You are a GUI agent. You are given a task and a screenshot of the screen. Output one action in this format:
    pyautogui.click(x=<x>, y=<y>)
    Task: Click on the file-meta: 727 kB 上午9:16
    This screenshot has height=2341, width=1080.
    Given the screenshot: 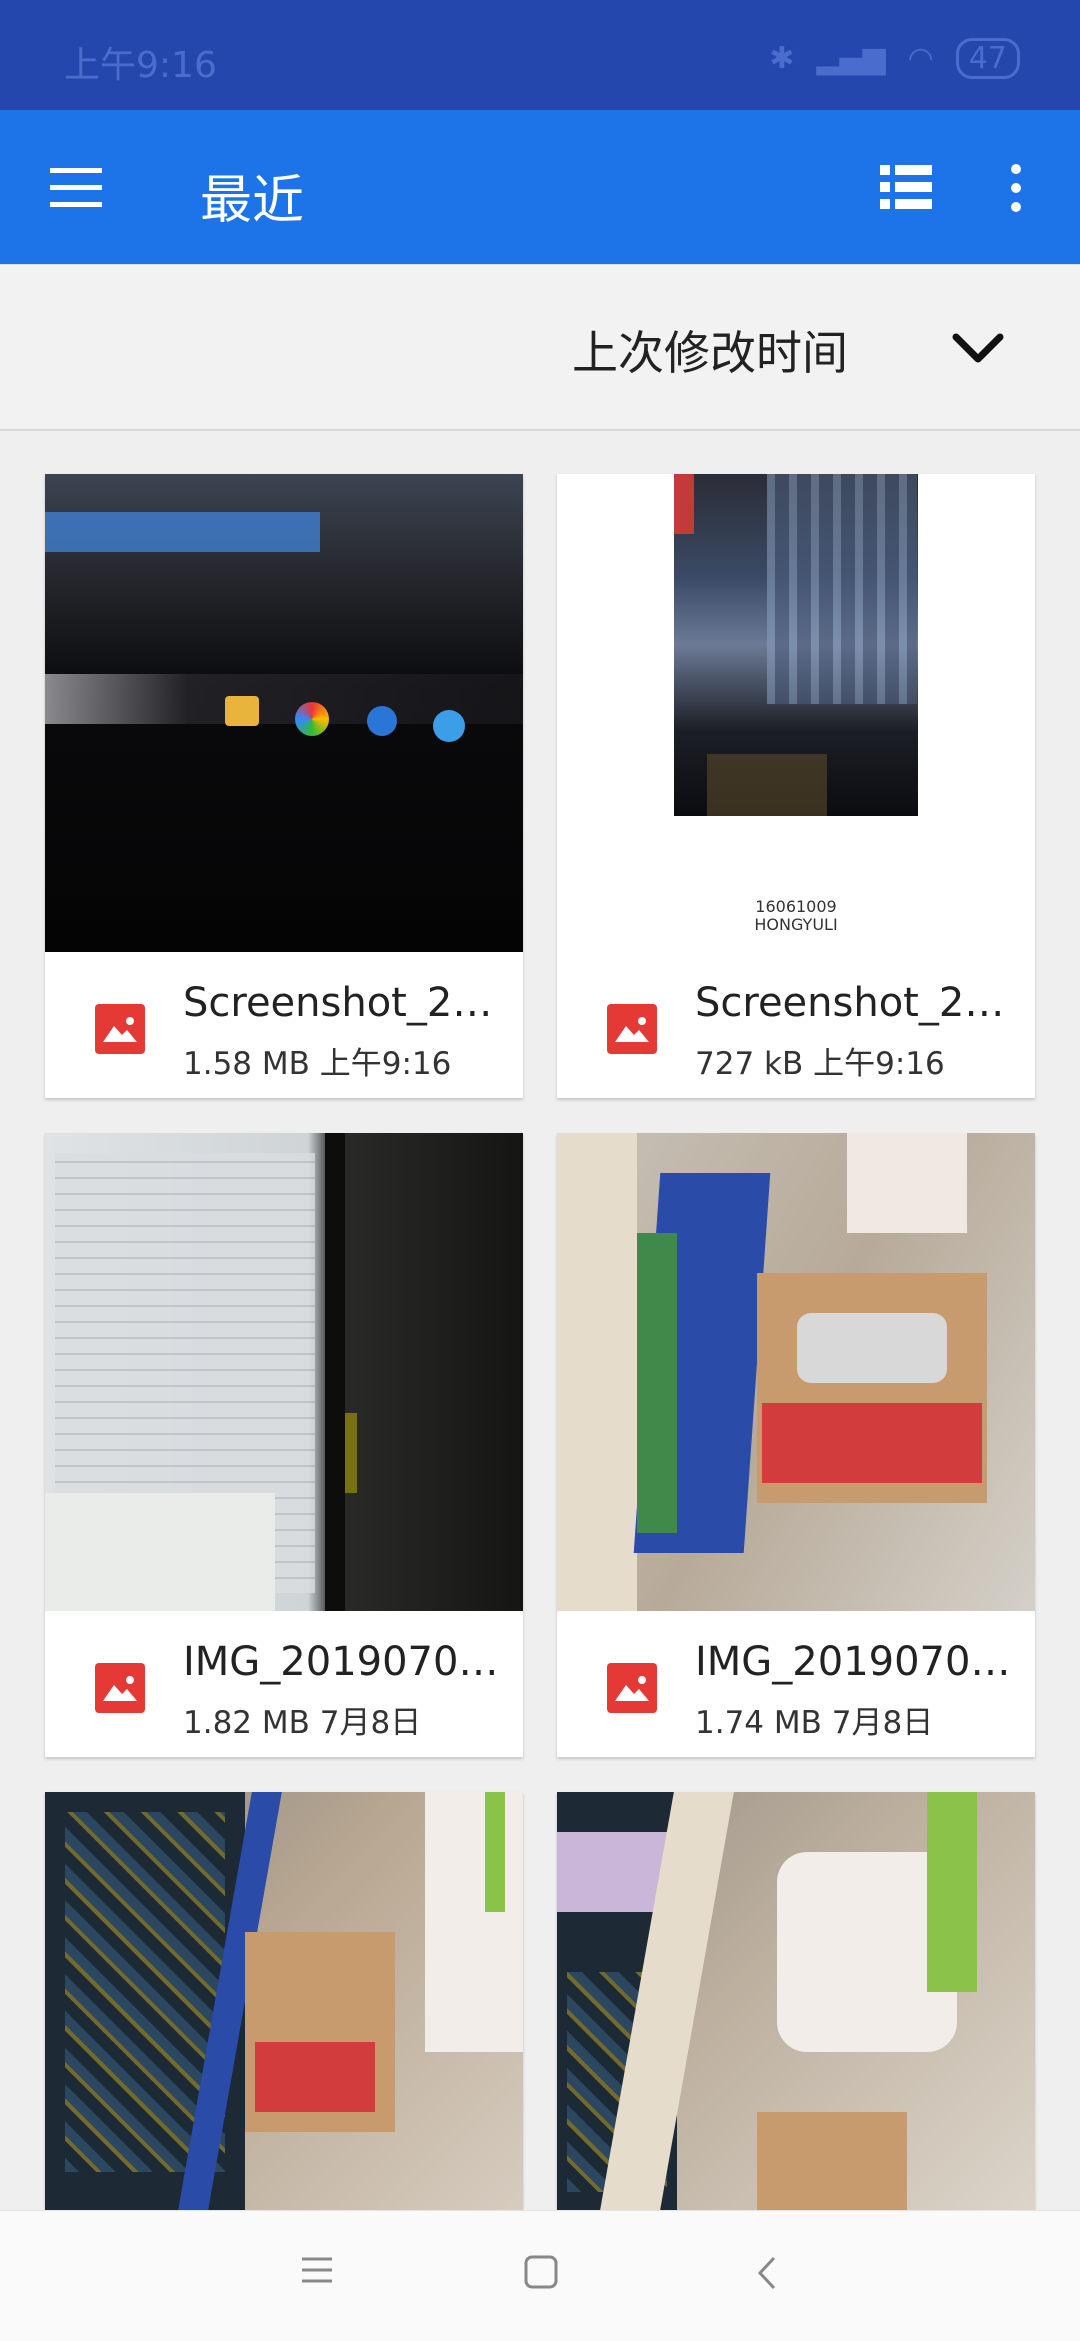 What is the action you would take?
    pyautogui.click(x=820, y=1060)
    